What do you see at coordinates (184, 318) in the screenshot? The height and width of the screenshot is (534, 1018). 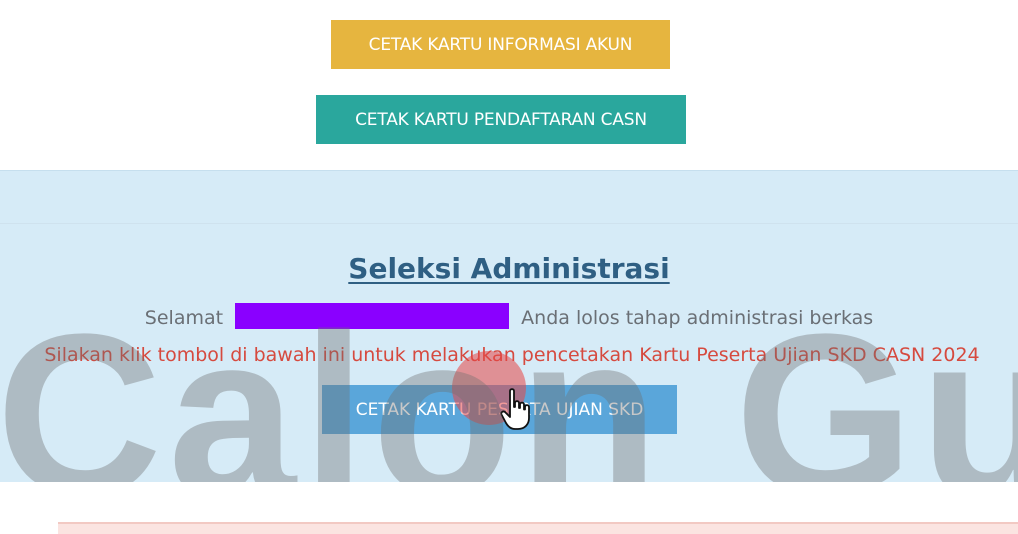 I see `congrats-prefix: Selamat` at bounding box center [184, 318].